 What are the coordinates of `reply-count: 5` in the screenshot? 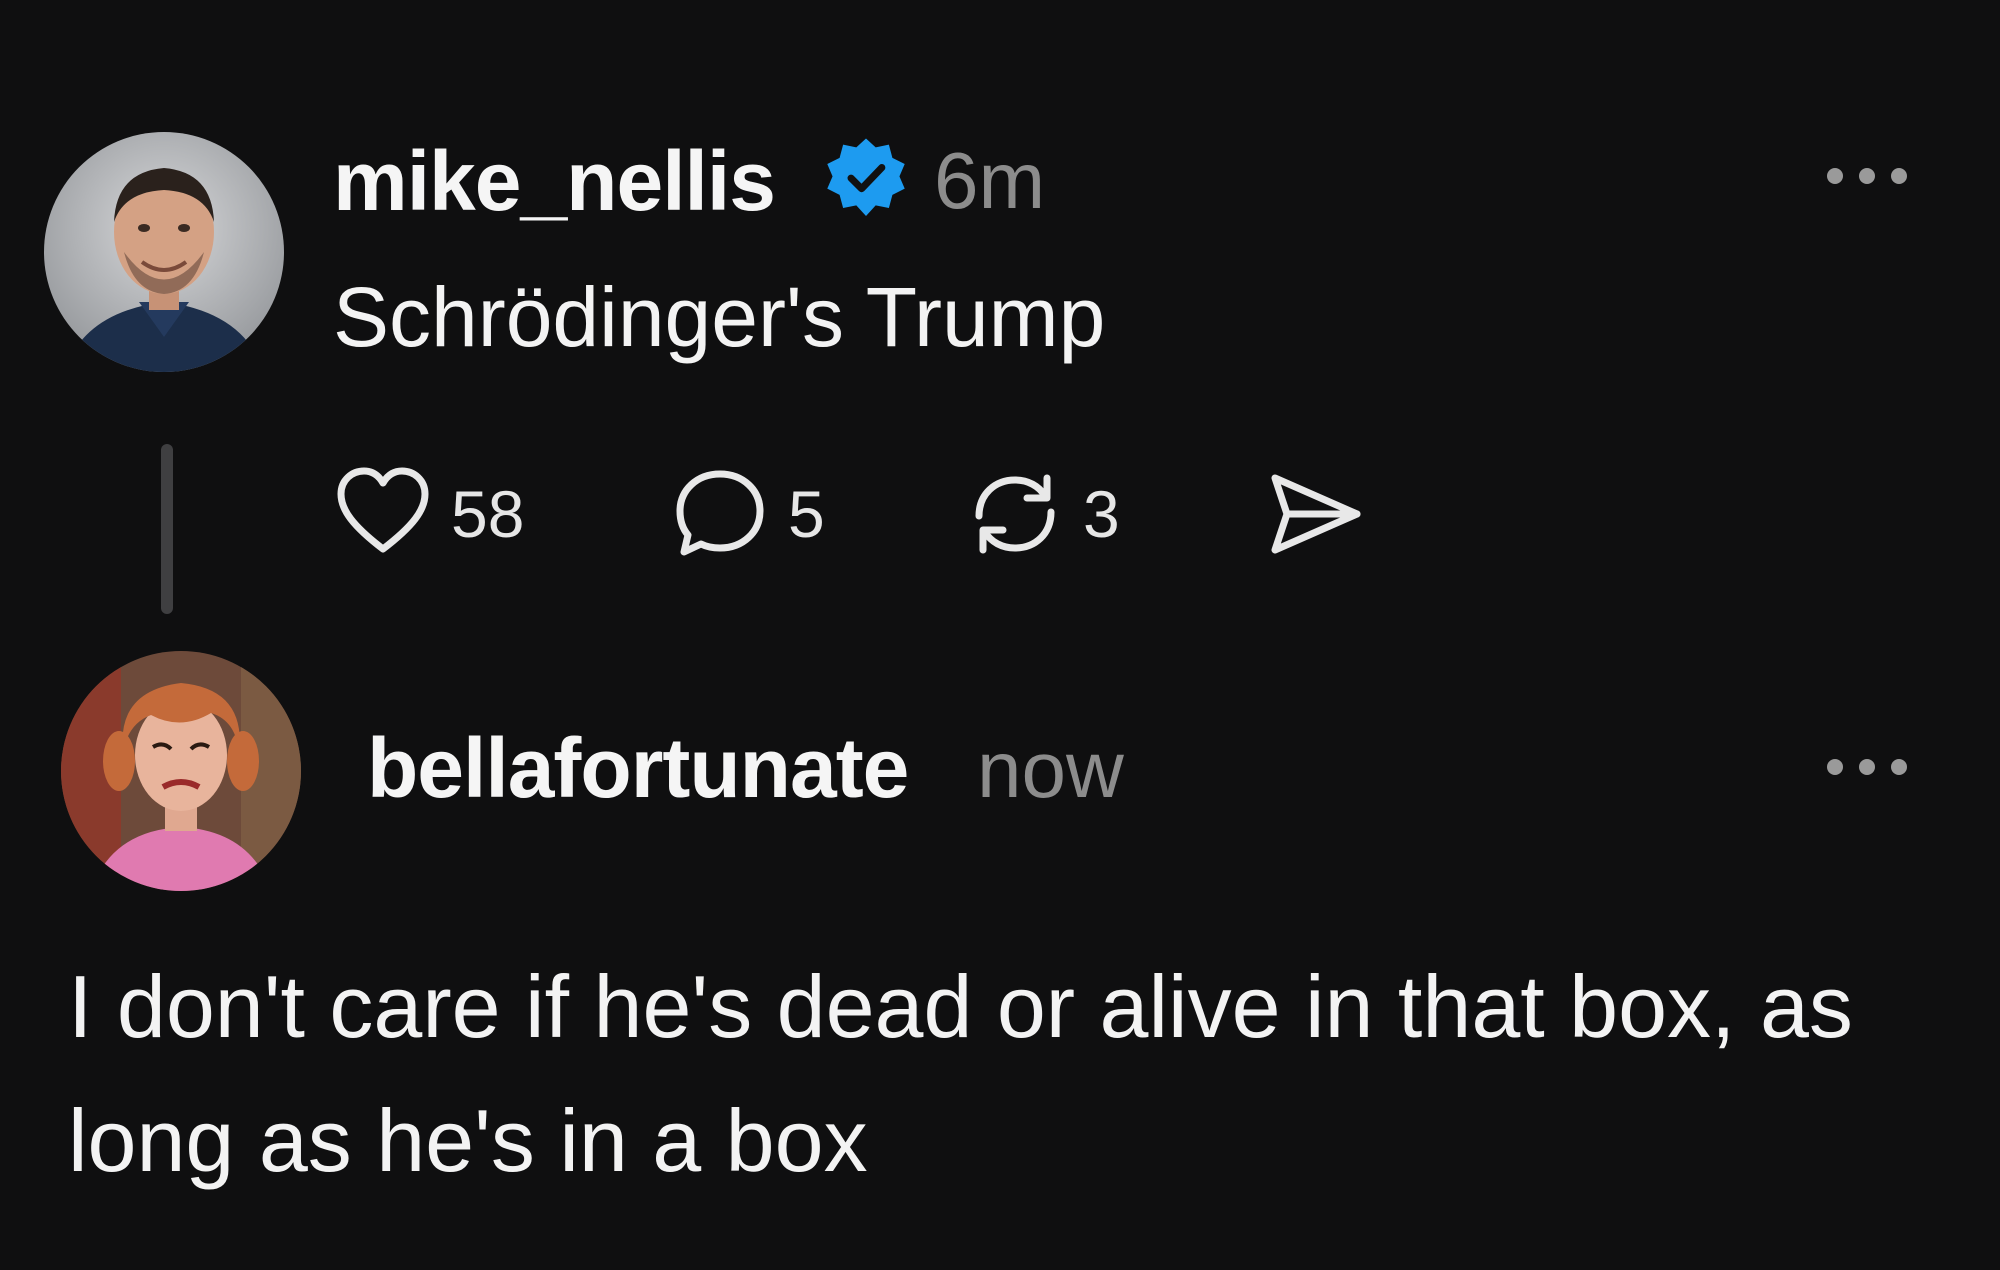 It's located at (806, 514).